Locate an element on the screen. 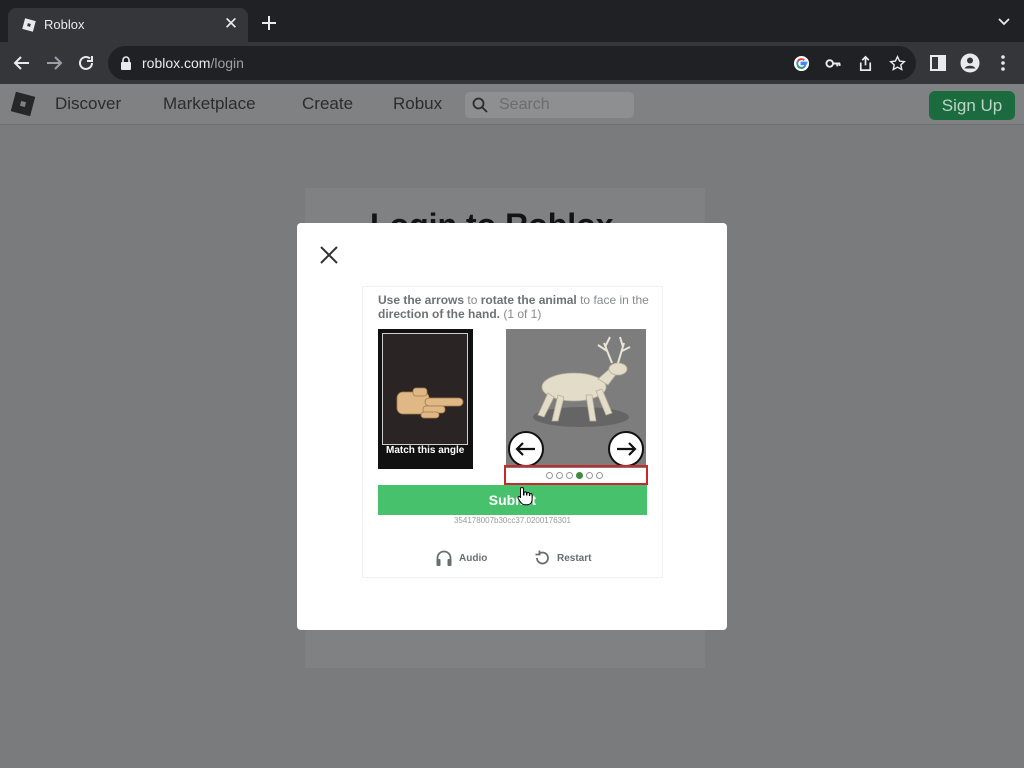  chevron-down-icon is located at coordinates (1004, 22).